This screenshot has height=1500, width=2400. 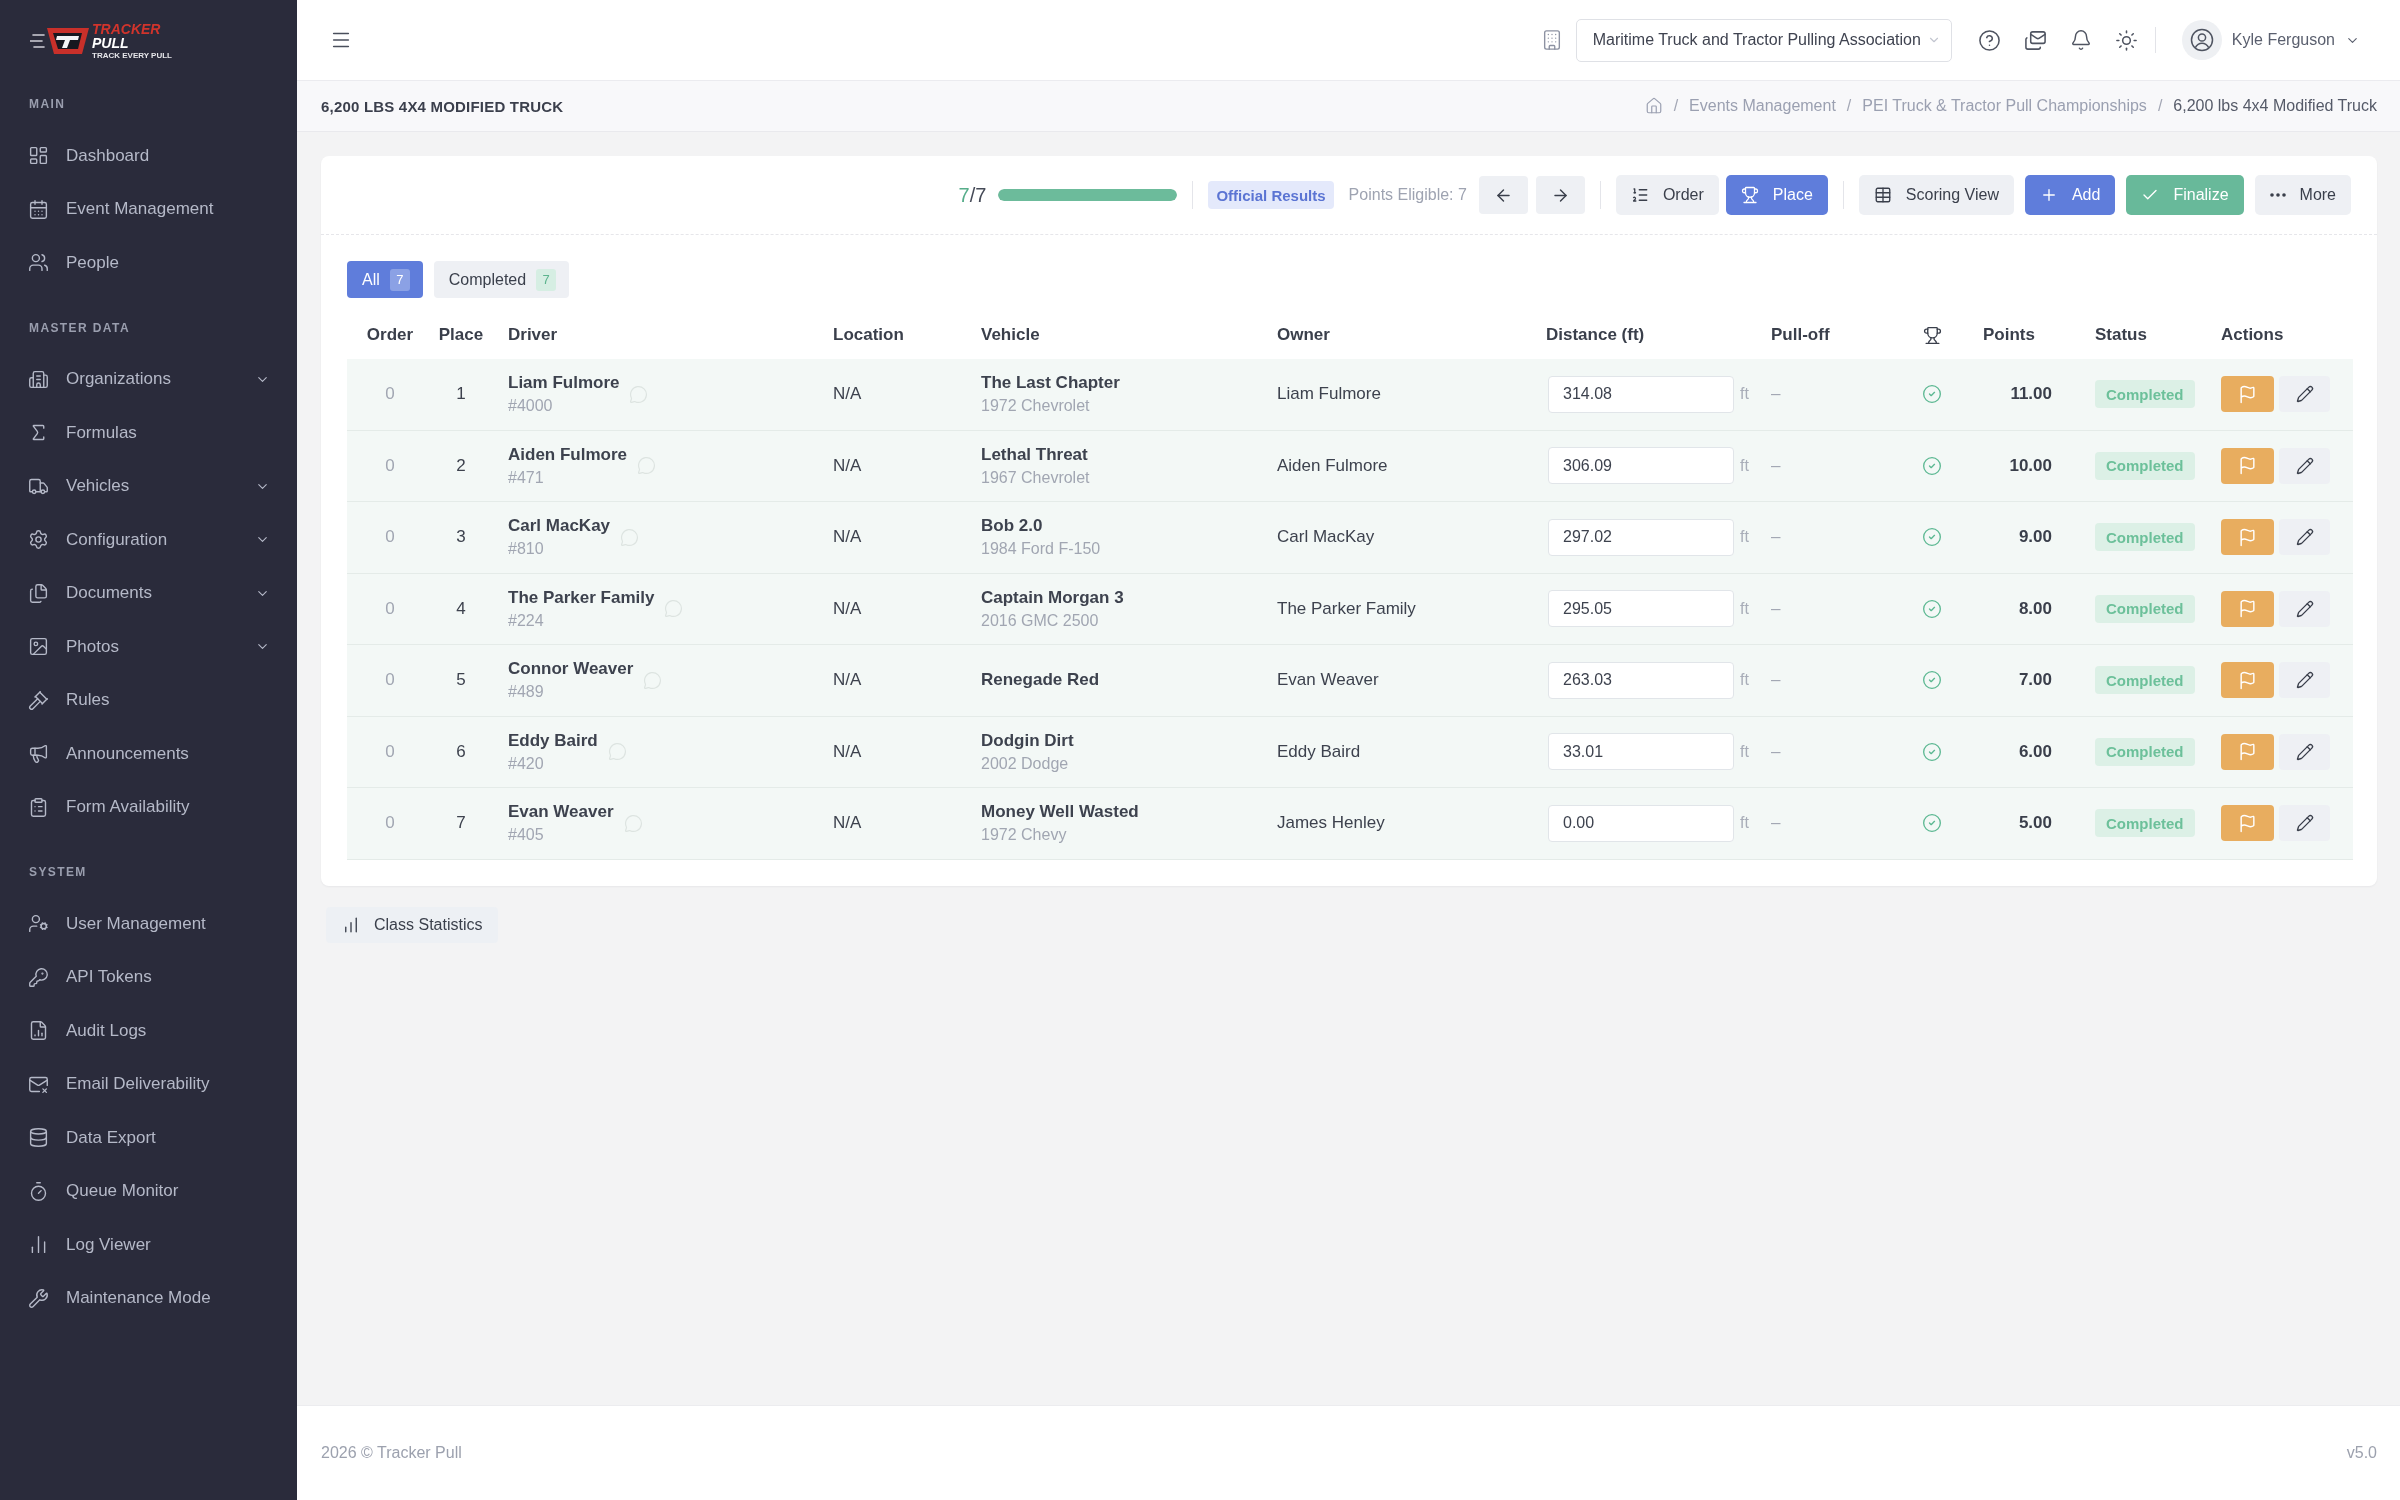 What do you see at coordinates (972, 195) in the screenshot?
I see `progress-count: 7/7` at bounding box center [972, 195].